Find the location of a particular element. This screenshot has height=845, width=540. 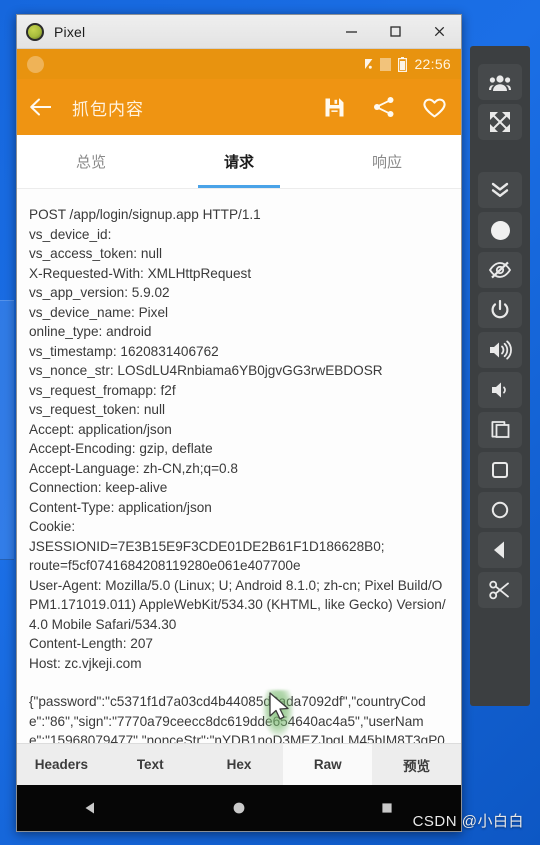

android-nav-bar is located at coordinates (239, 808).